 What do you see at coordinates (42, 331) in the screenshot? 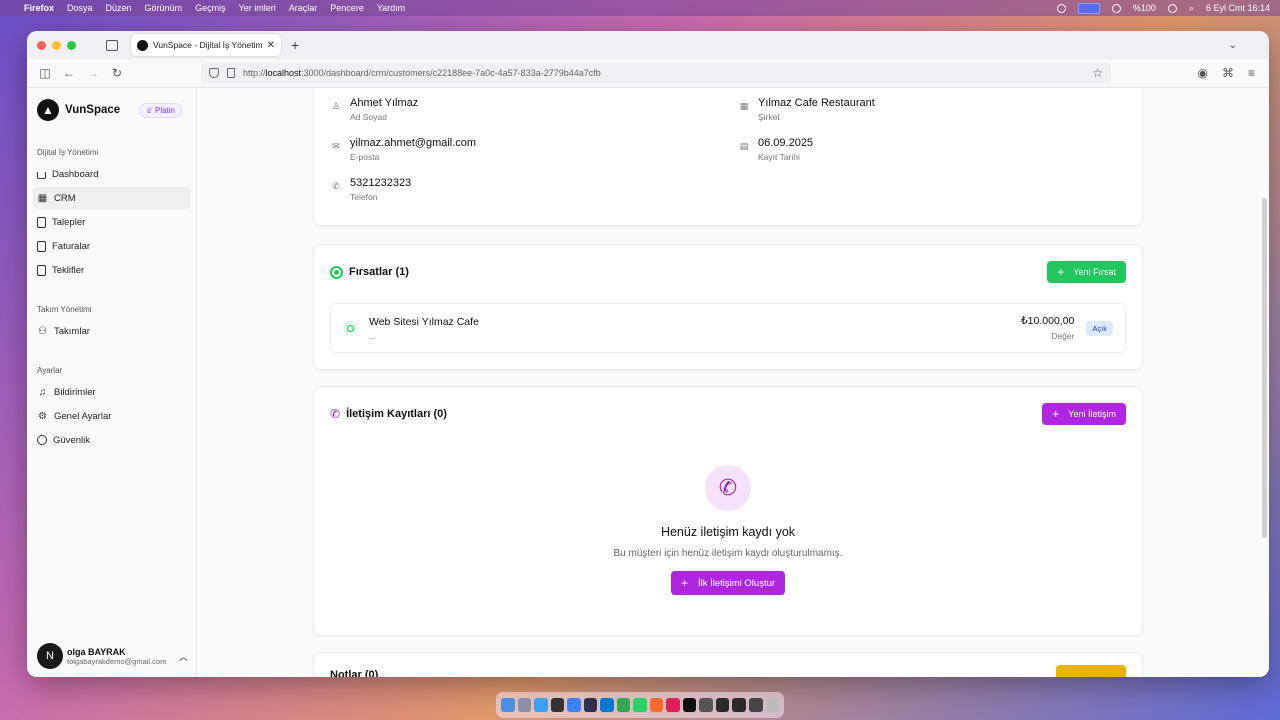
I see `users-icon: ⚇` at bounding box center [42, 331].